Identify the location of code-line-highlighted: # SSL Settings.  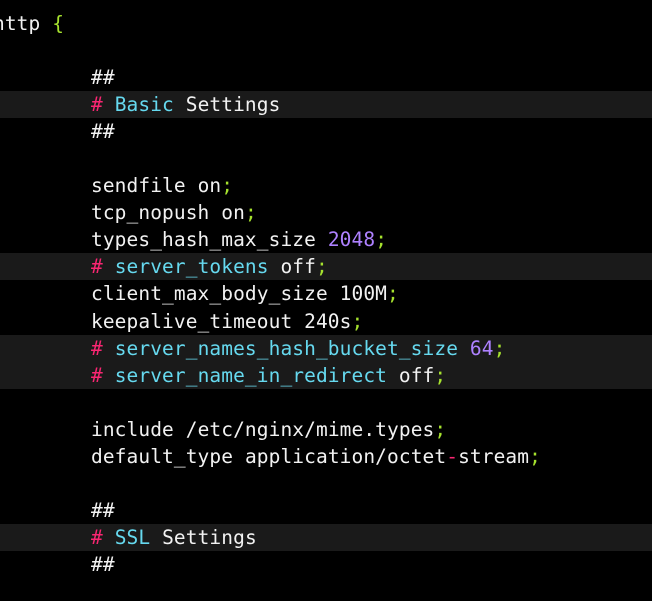
(326, 537).